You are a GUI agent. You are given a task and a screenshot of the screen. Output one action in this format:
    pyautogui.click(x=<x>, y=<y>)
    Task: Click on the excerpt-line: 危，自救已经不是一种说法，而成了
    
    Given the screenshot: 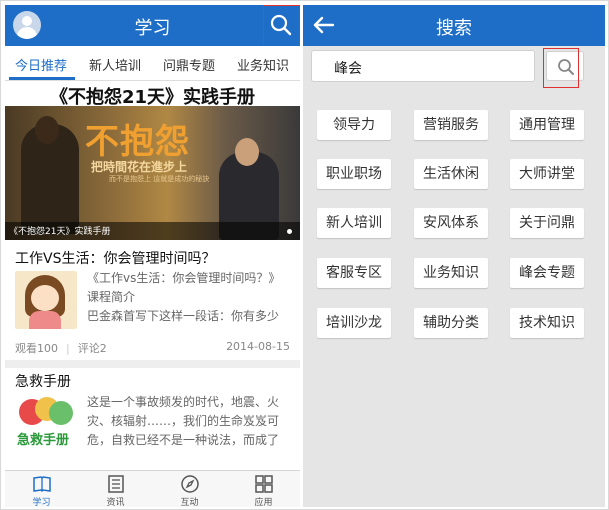 What is the action you would take?
    pyautogui.click(x=183, y=440)
    